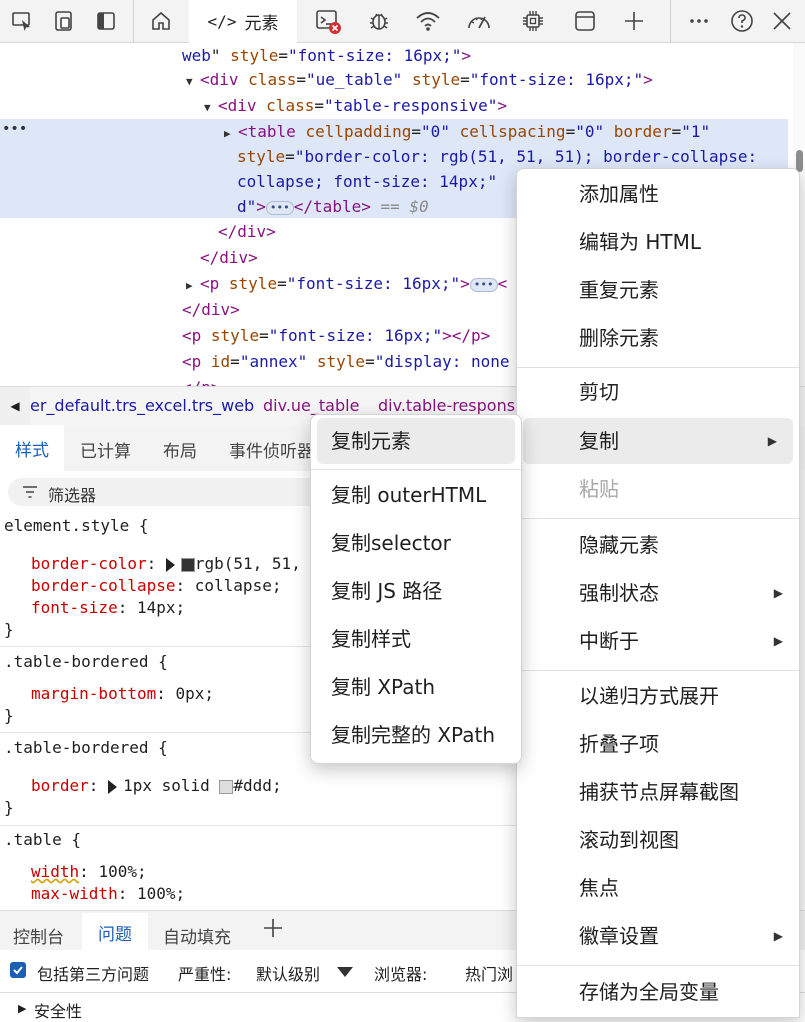 This screenshot has width=805, height=1022. What do you see at coordinates (634, 21) in the screenshot?
I see `add-tool-icon` at bounding box center [634, 21].